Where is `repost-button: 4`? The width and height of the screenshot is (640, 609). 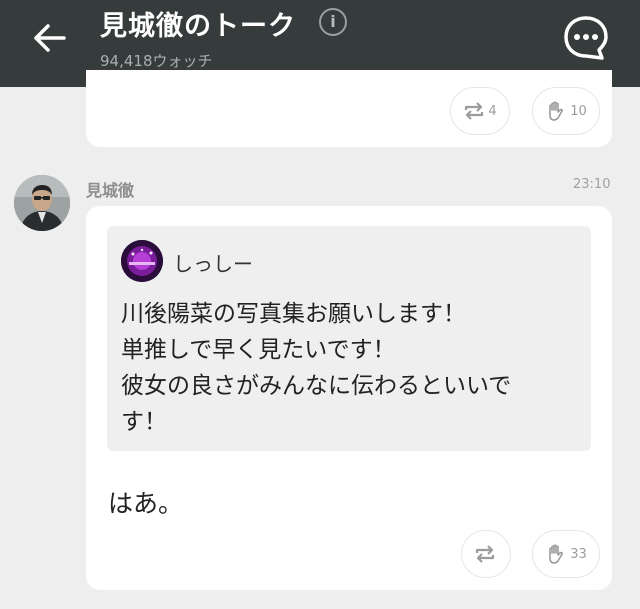
repost-button: 4 is located at coordinates (480, 111).